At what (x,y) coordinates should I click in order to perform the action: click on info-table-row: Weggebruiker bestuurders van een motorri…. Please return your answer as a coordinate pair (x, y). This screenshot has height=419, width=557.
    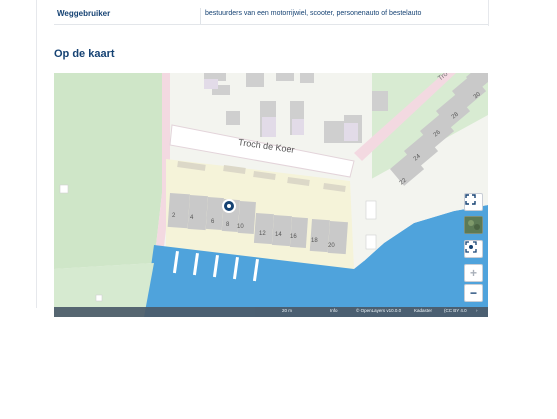
    Looking at the image, I should click on (271, 16).